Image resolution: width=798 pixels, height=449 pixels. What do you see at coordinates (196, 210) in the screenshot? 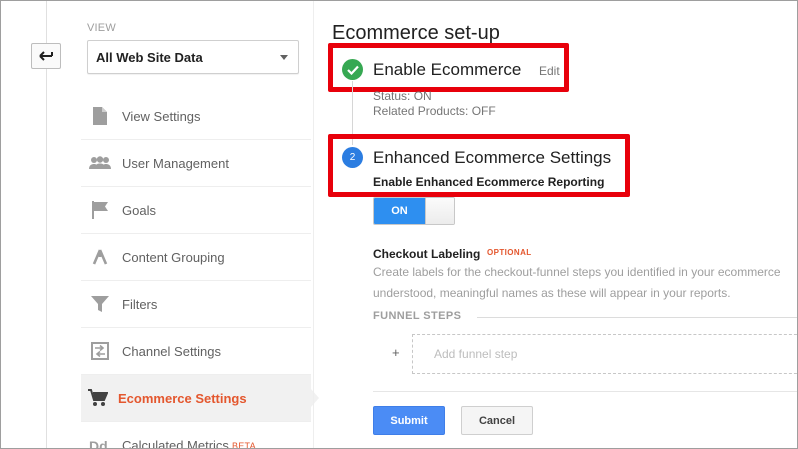
I see `sidebar-item-goals: Goals` at bounding box center [196, 210].